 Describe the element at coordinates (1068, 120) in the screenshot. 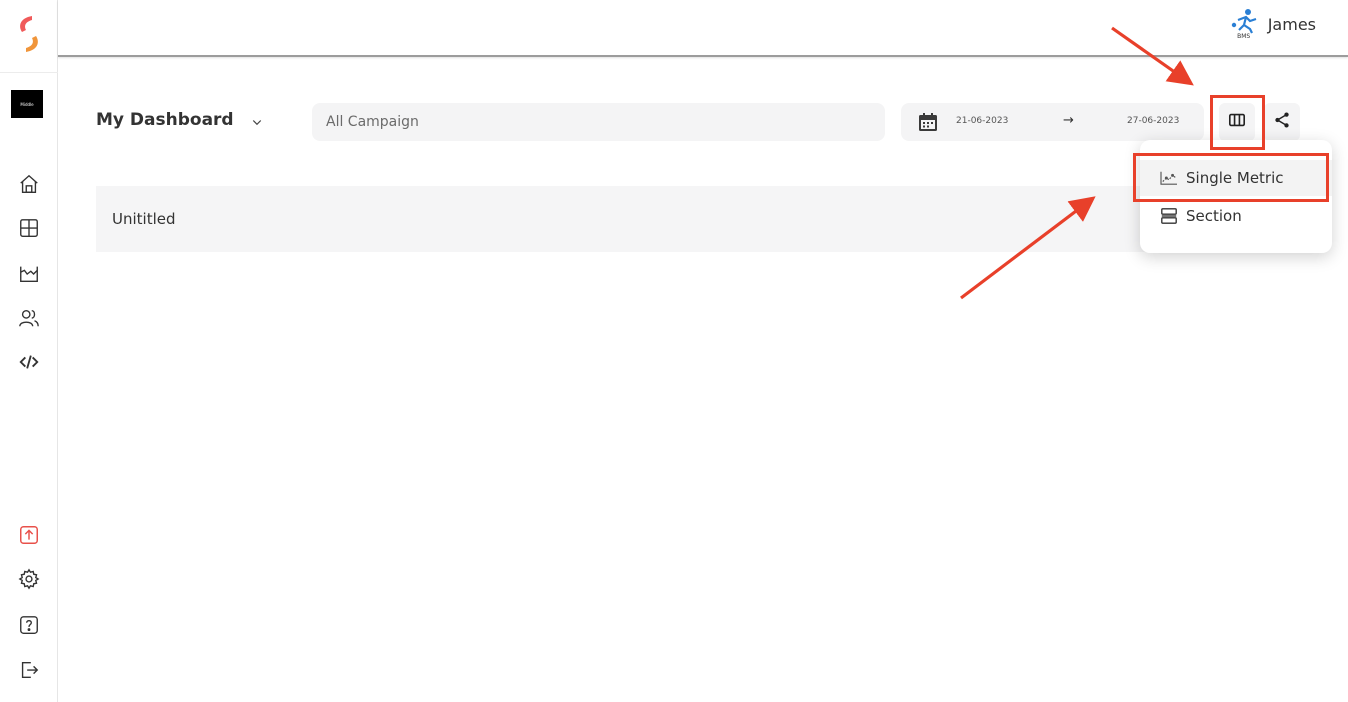

I see `date-arrow: →` at that location.